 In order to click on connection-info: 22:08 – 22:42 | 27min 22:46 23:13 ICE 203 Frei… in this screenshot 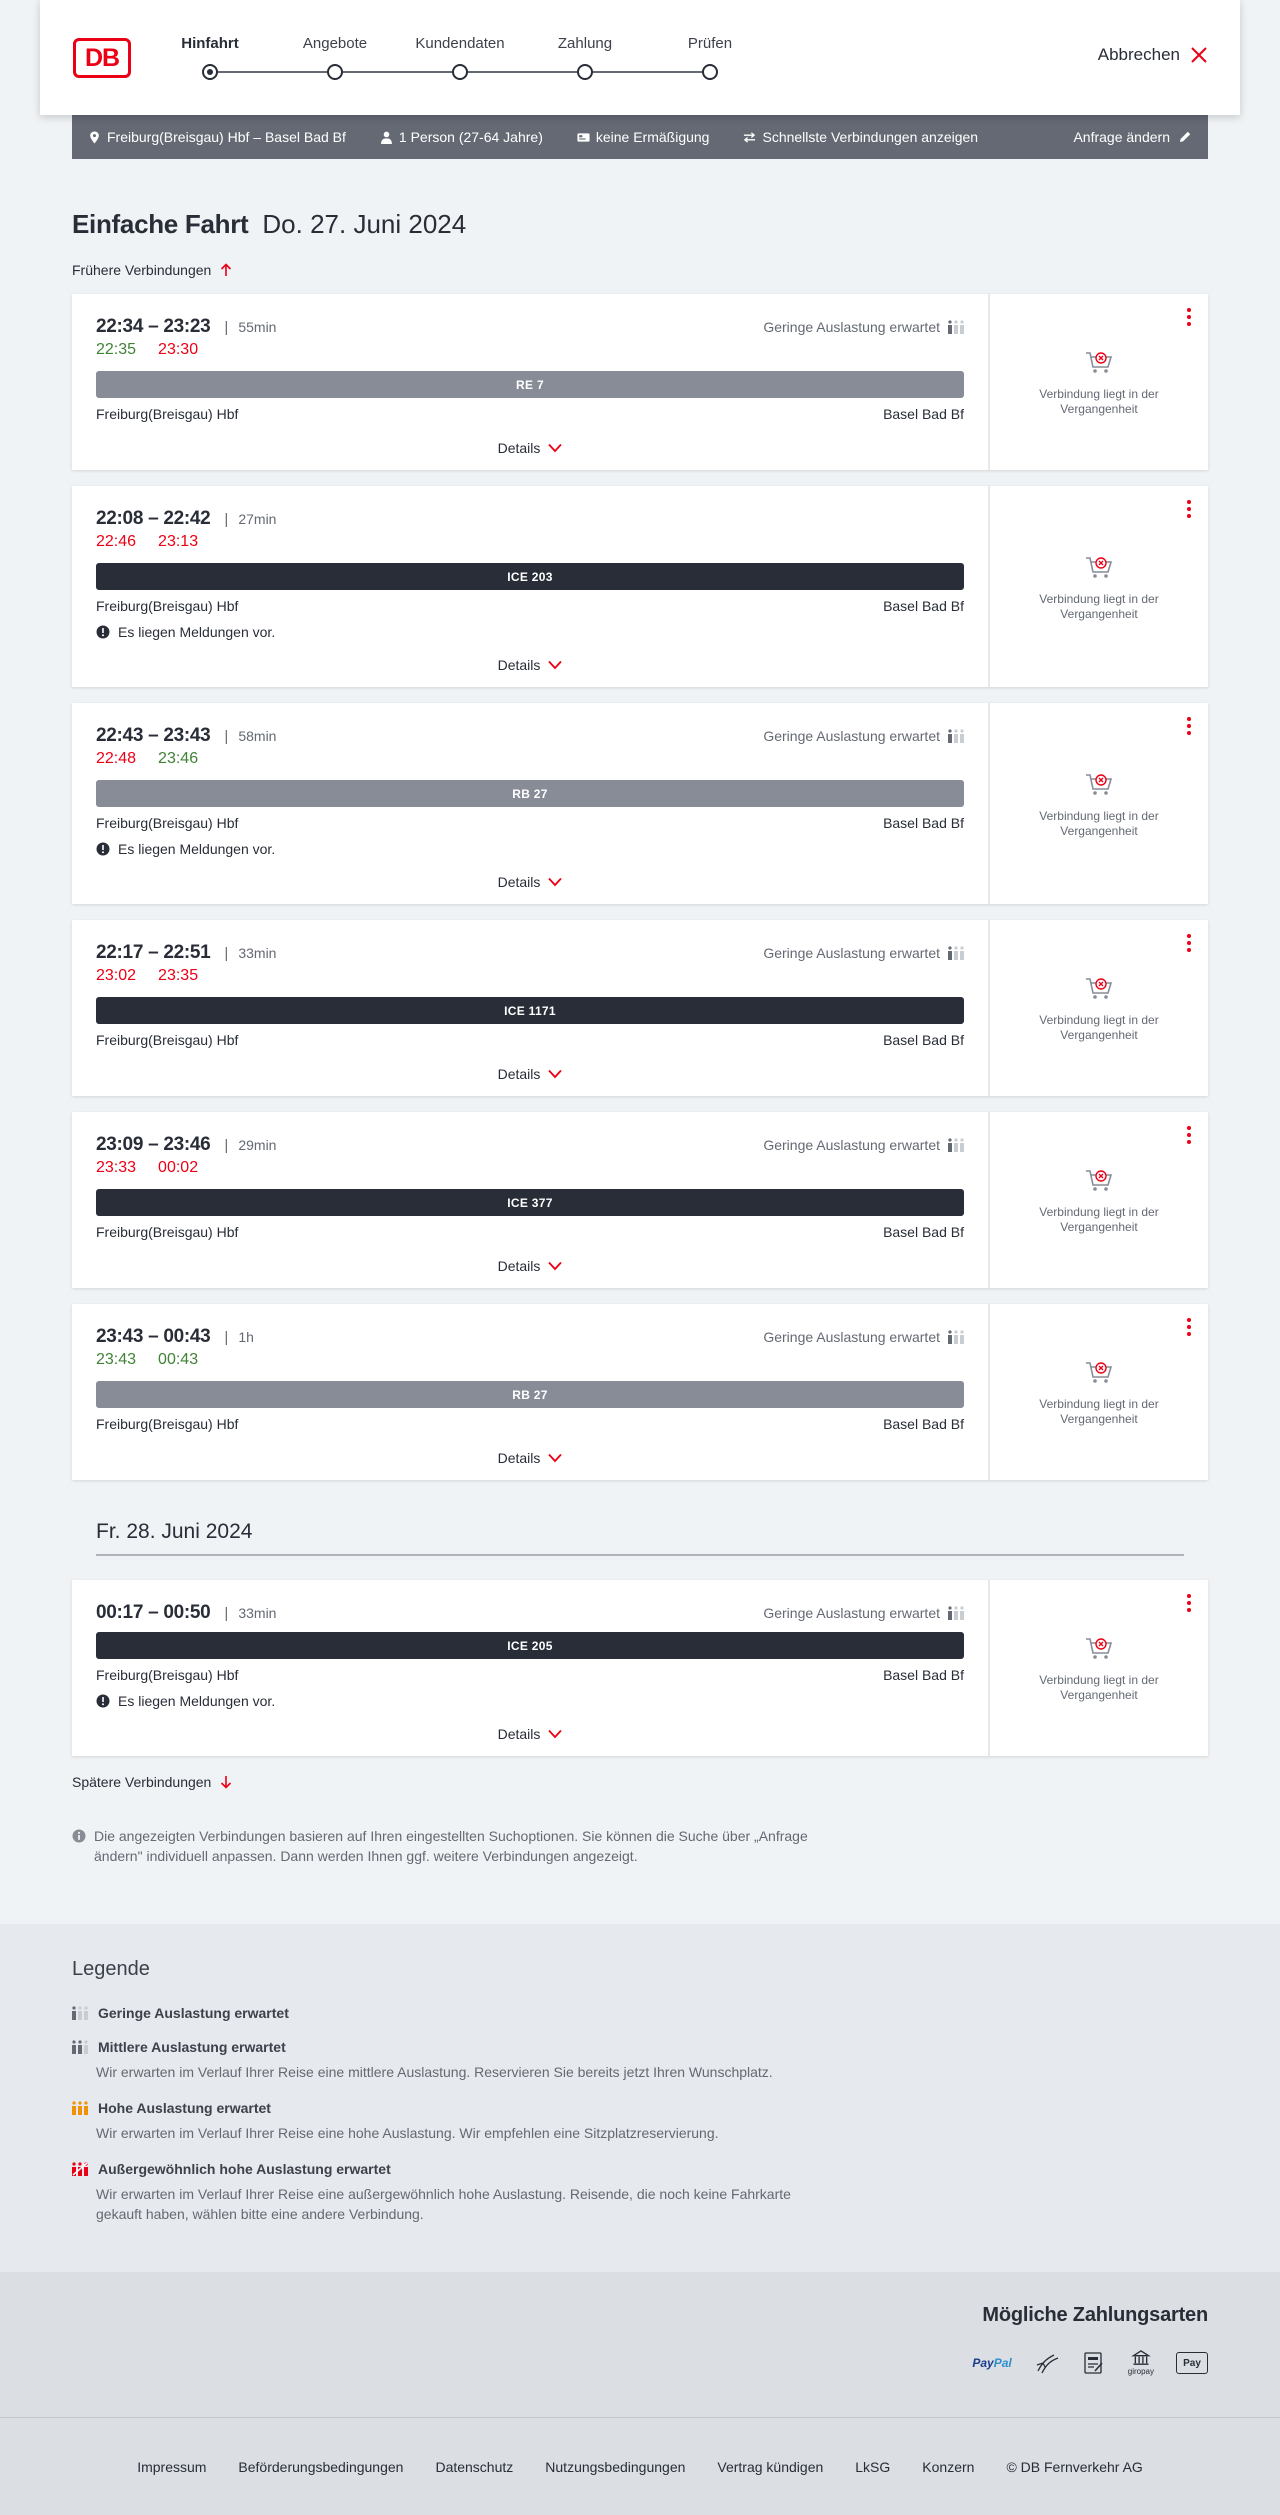, I will do `click(531, 586)`.